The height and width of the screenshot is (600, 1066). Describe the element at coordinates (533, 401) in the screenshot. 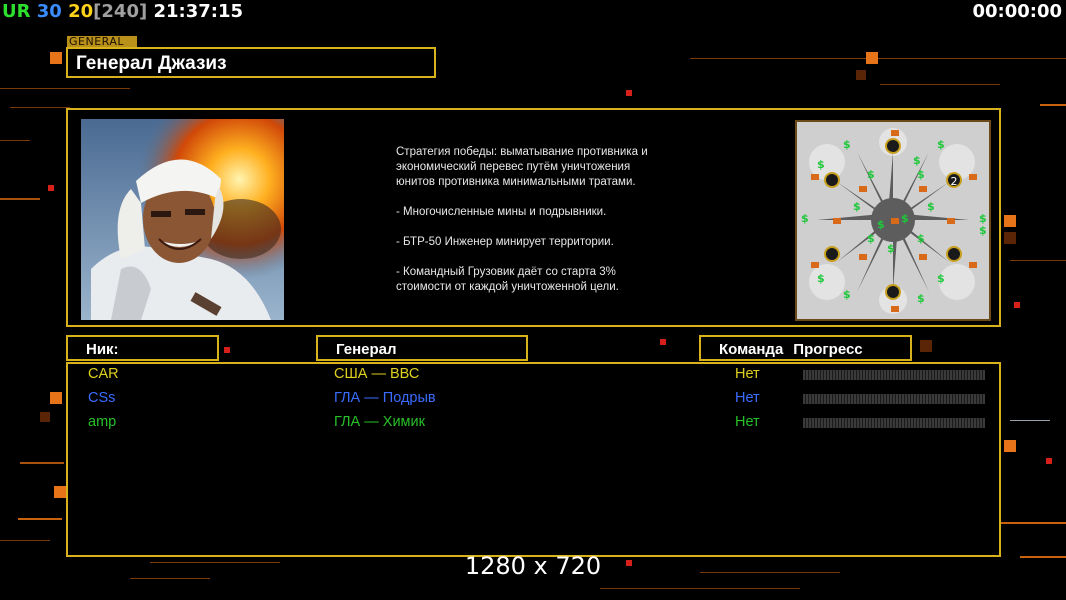

I see `player-row: CSs ГЛА — Подрыв Нет` at that location.